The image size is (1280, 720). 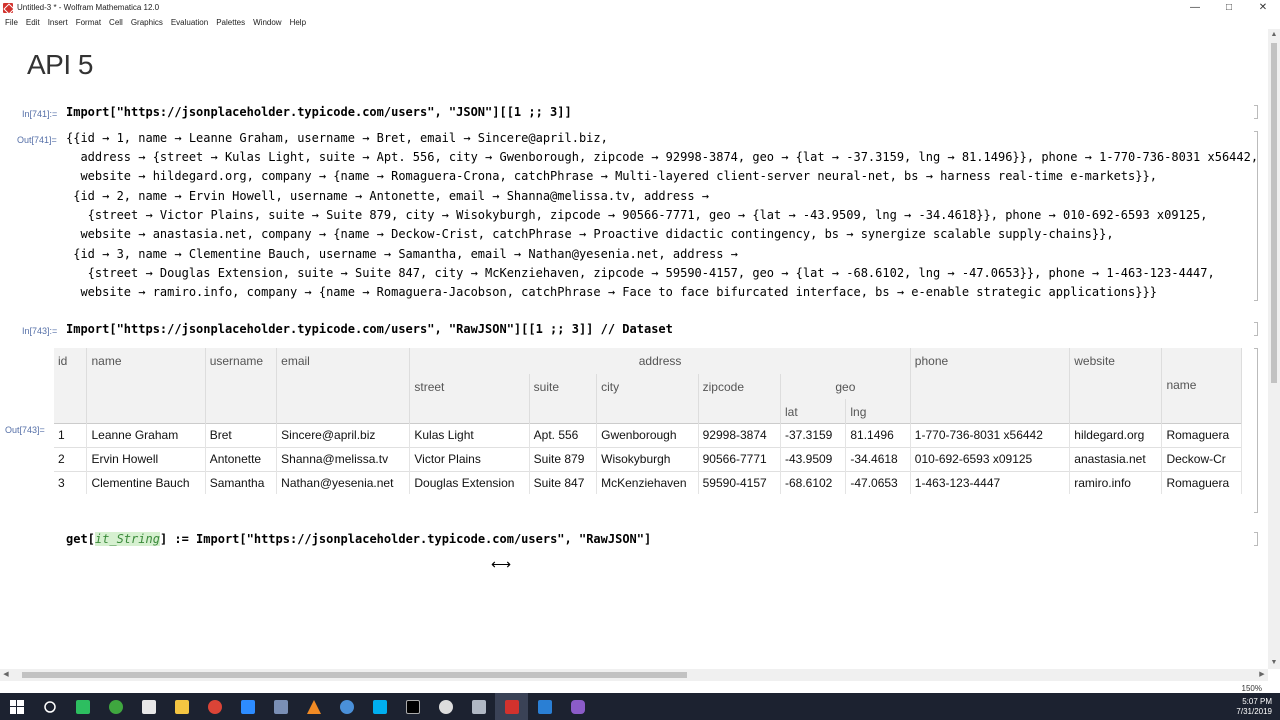 I want to click on col-header-suite: suite, so click(x=563, y=398).